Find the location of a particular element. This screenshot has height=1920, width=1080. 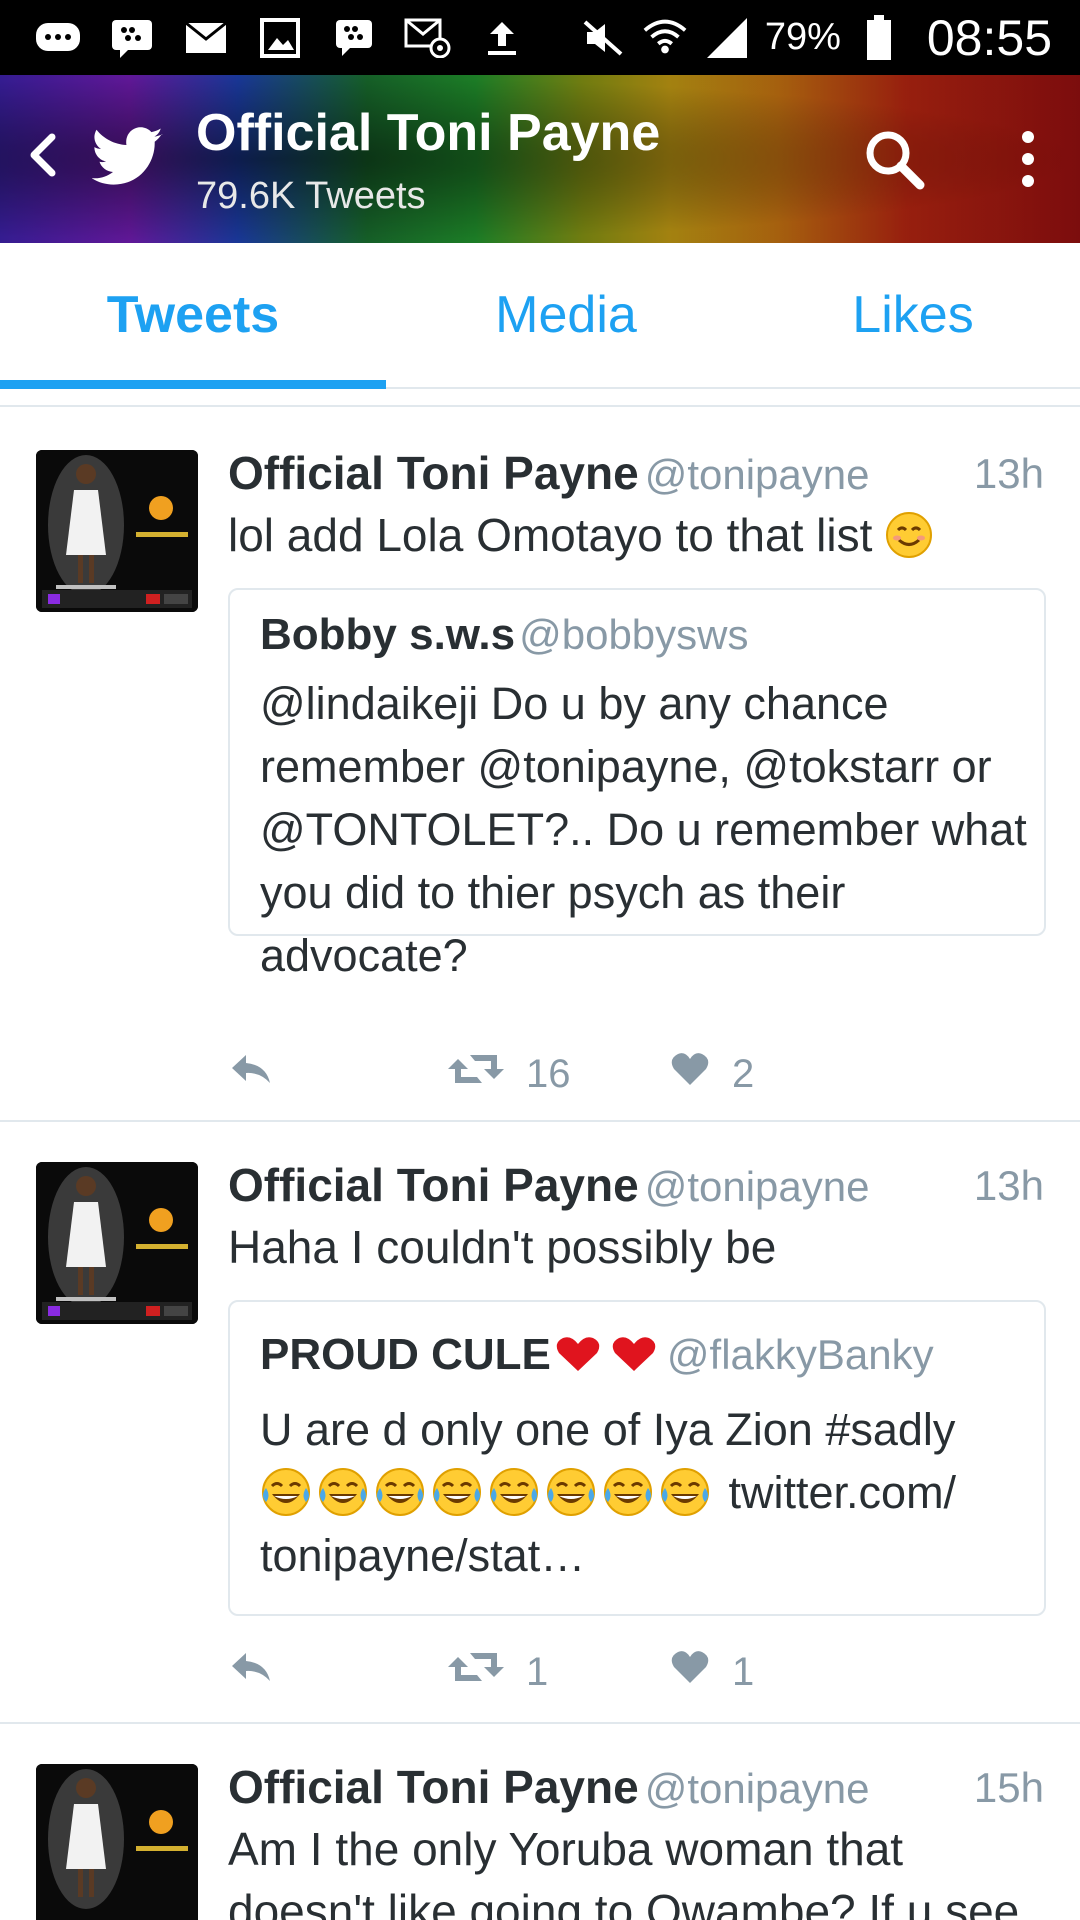

profile-tabs: Tweets Media Likes is located at coordinates (540, 316).